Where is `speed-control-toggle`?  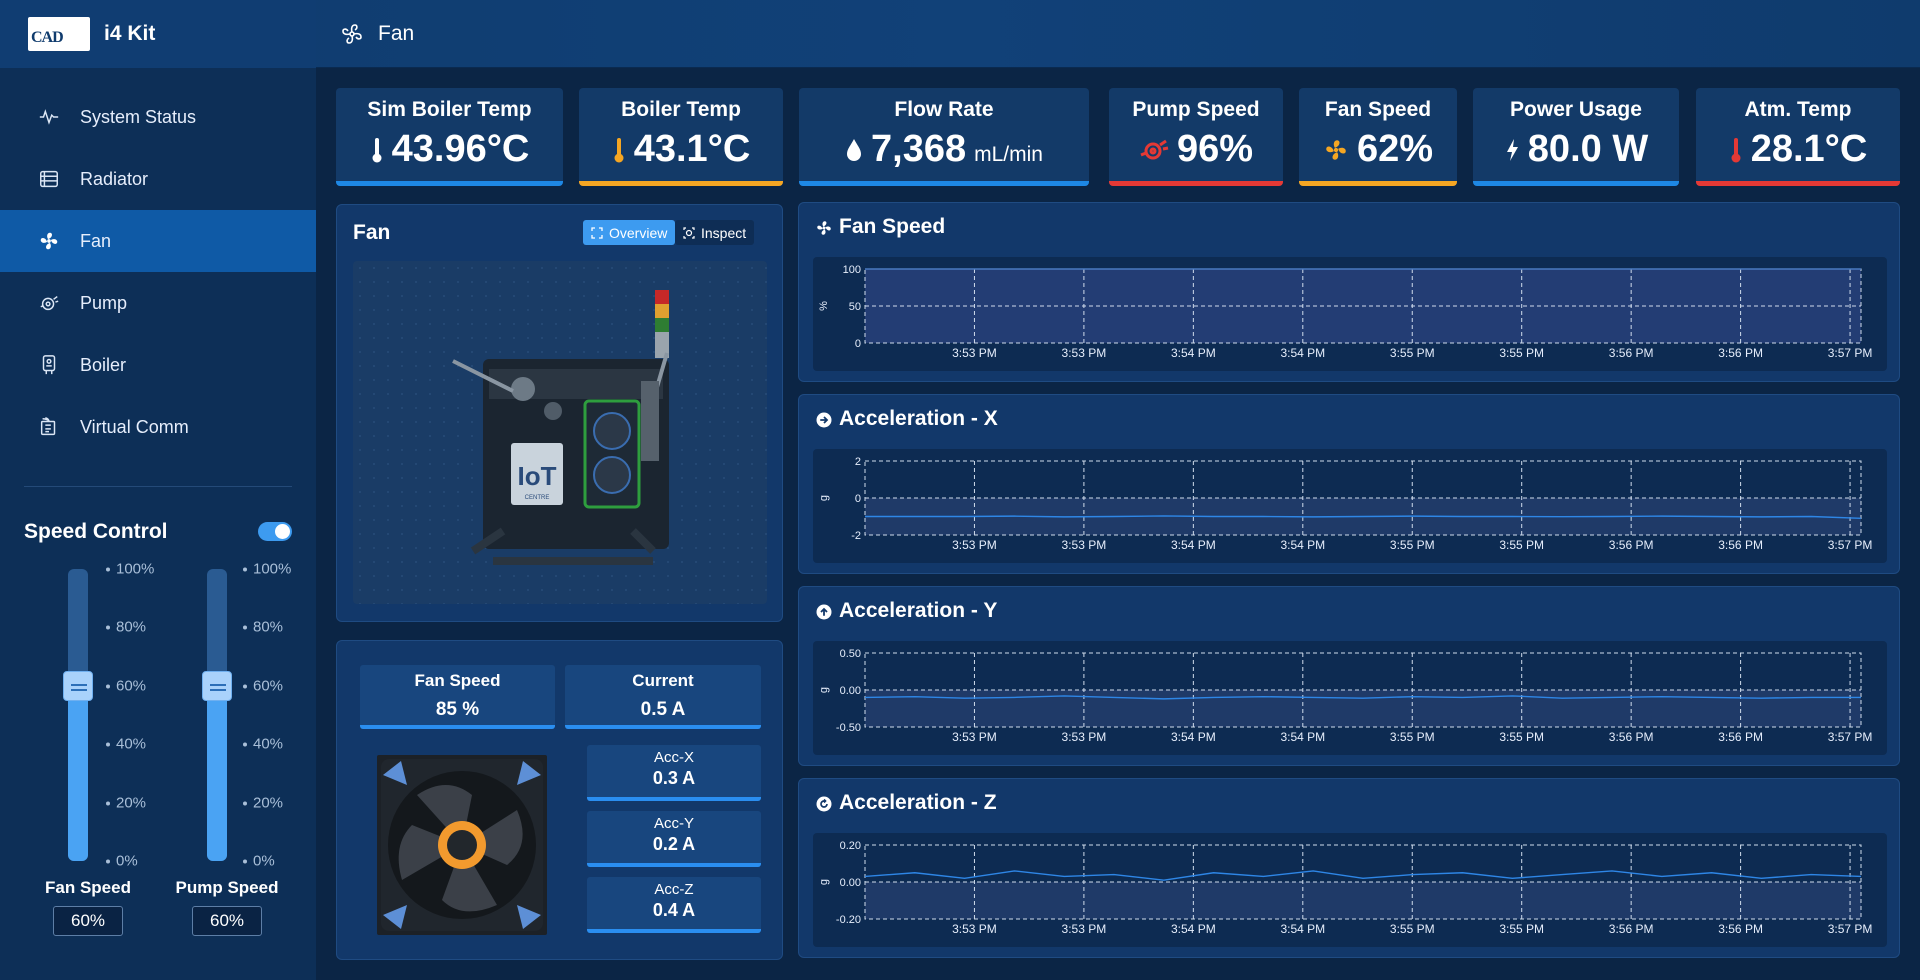 speed-control-toggle is located at coordinates (275, 531).